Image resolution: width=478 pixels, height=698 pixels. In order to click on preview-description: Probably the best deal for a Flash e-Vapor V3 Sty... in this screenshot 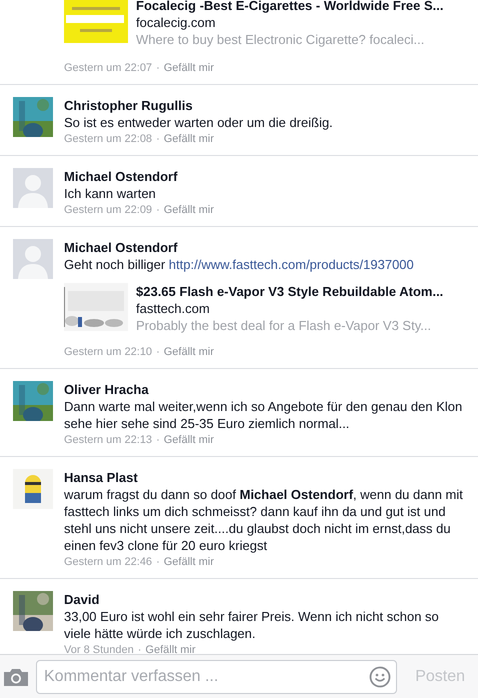, I will do `click(284, 325)`.